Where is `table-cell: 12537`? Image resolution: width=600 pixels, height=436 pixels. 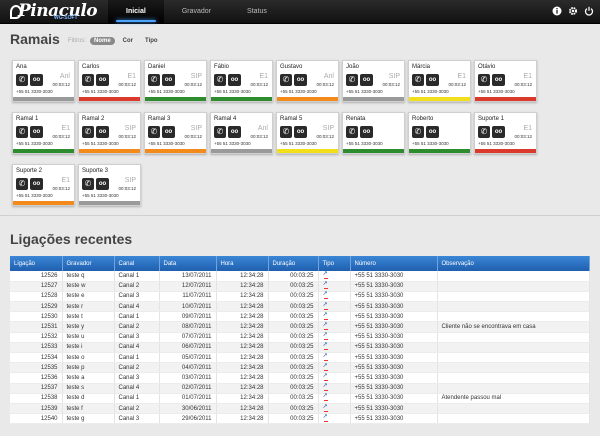 table-cell: 12537 is located at coordinates (36, 388).